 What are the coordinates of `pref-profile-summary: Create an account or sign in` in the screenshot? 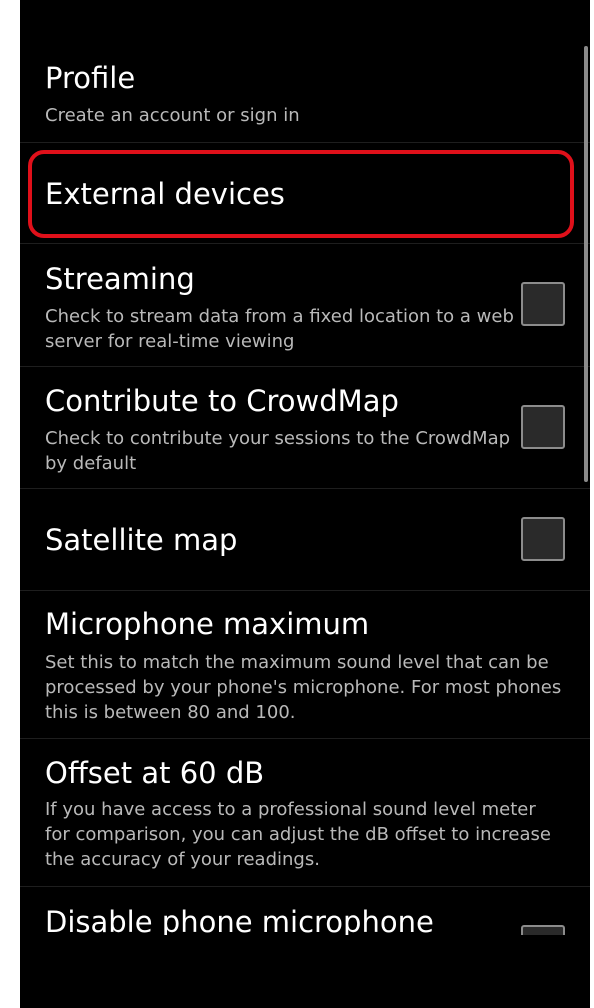 It's located at (172, 115).